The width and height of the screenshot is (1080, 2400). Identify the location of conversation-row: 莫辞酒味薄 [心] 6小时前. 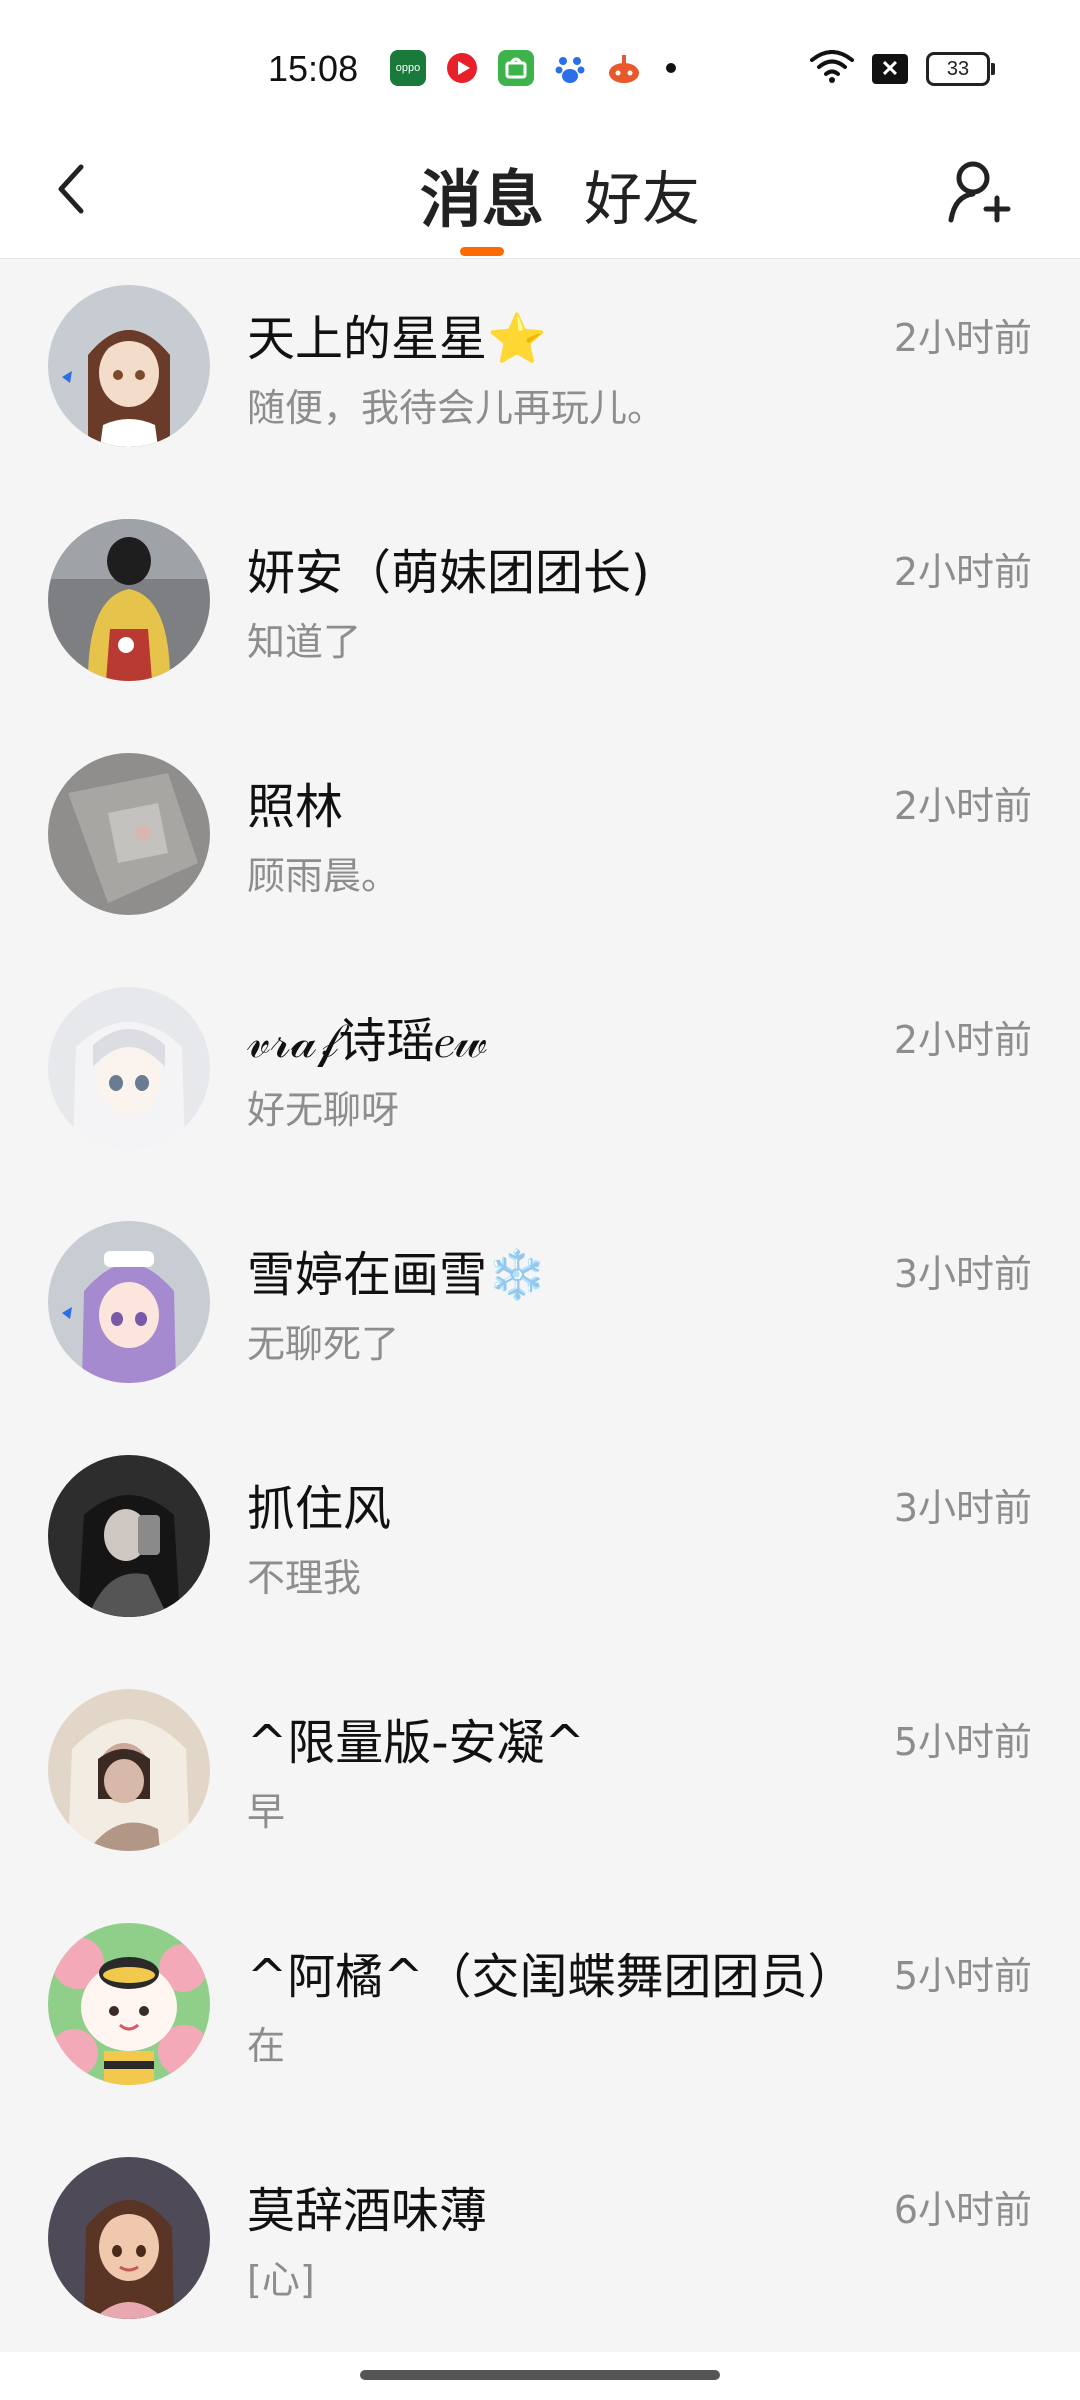
(540, 2248).